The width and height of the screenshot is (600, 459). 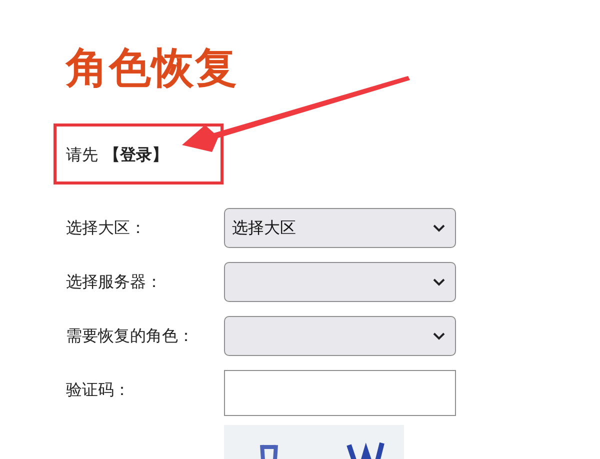 What do you see at coordinates (98, 391) in the screenshot?
I see `field-label: 验证码：` at bounding box center [98, 391].